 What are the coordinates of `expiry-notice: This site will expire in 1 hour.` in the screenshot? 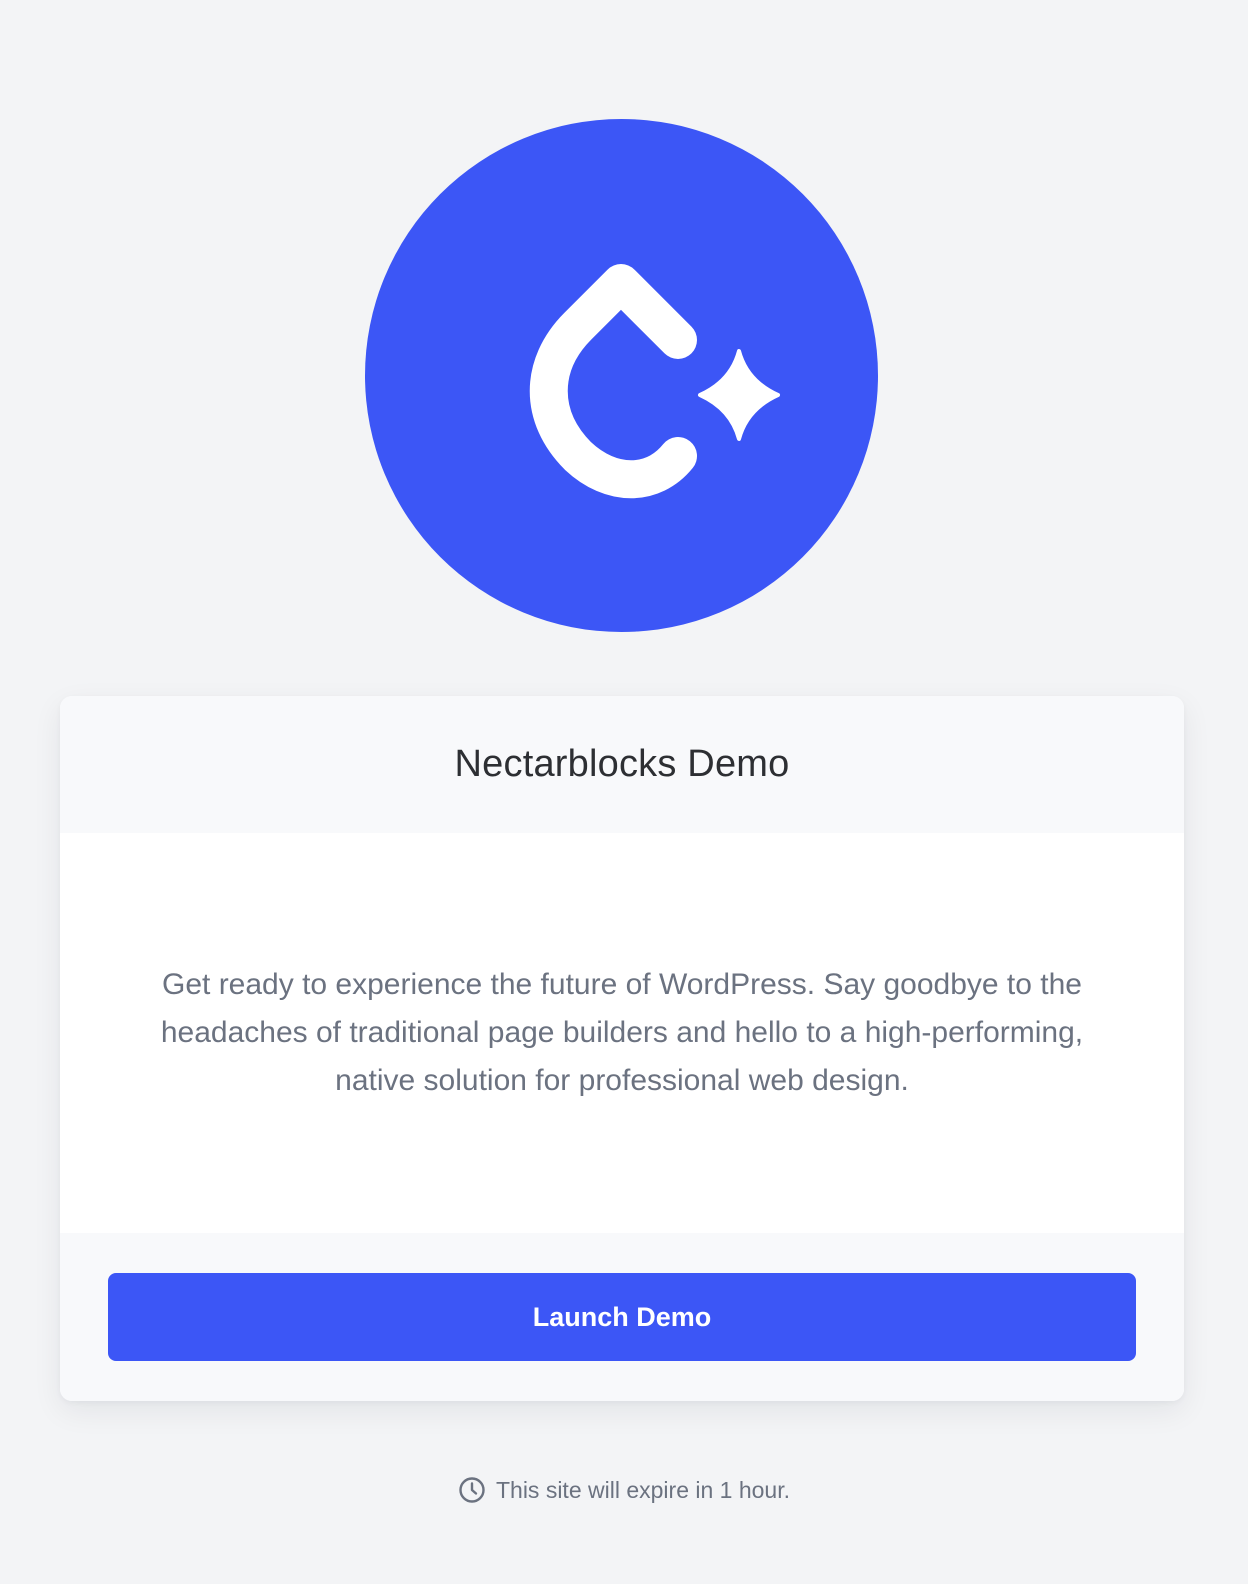 It's located at (624, 1490).